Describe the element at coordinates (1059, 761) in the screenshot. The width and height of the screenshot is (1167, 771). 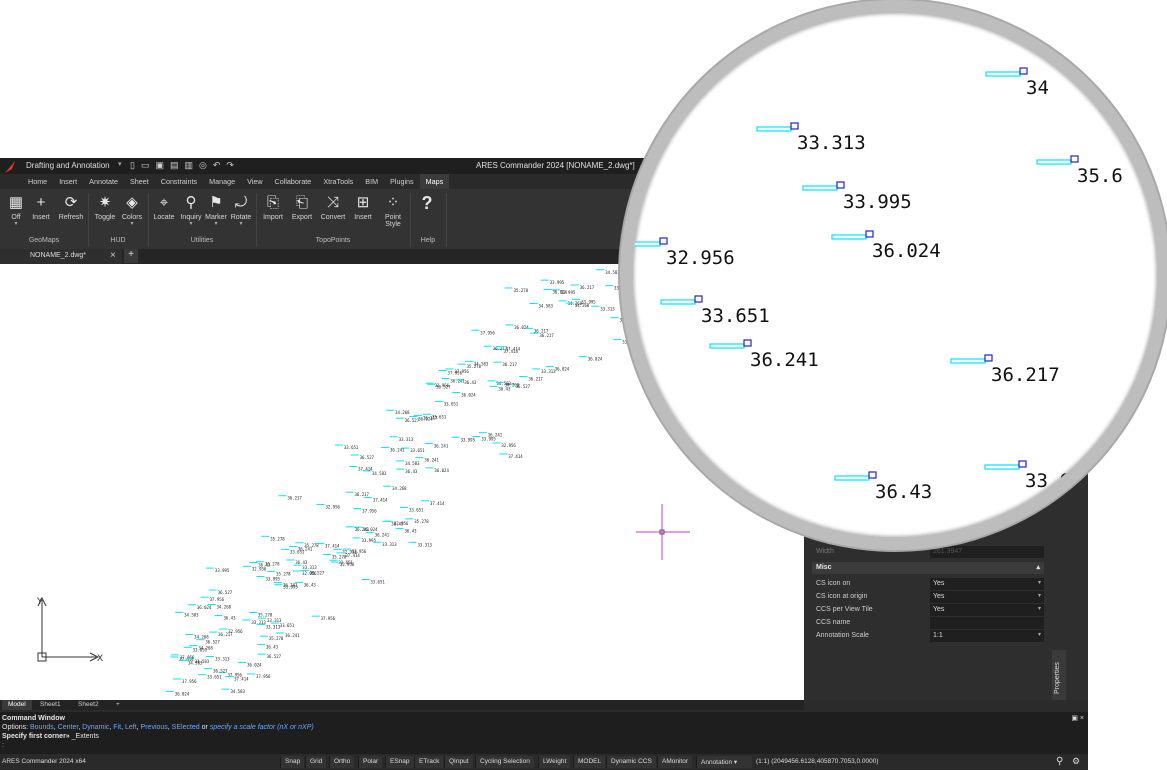
I see `location-pin-icon: ⚲` at that location.